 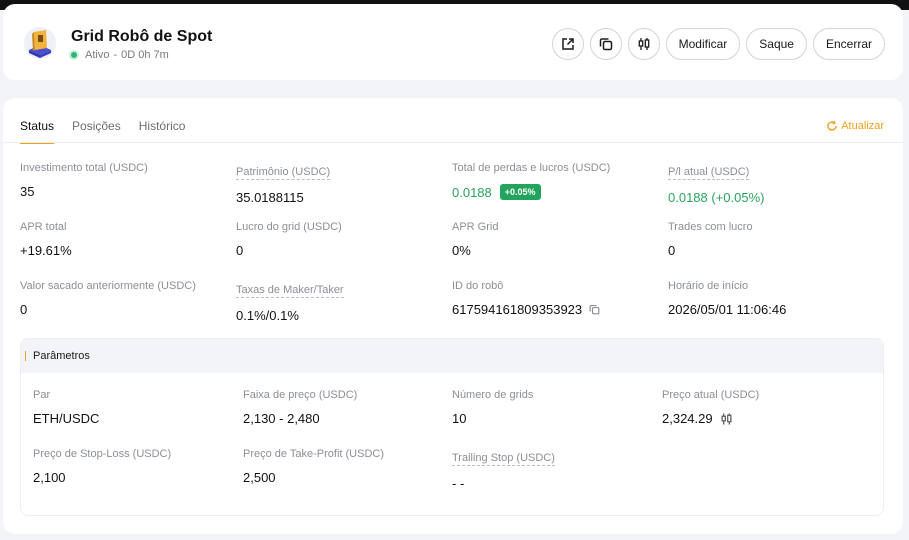 I want to click on modify-button: Modificar, so click(x=703, y=44).